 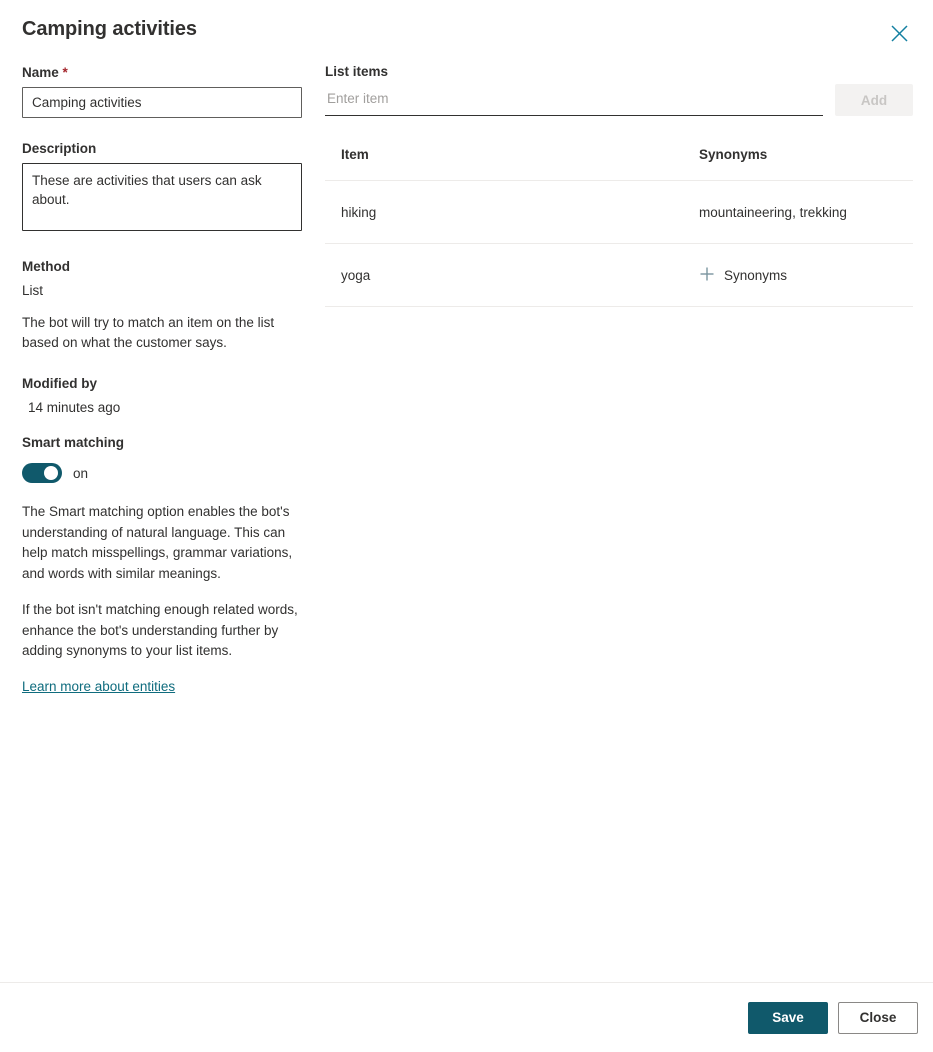 I want to click on add-synonyms-button: Synonyms, so click(x=743, y=275).